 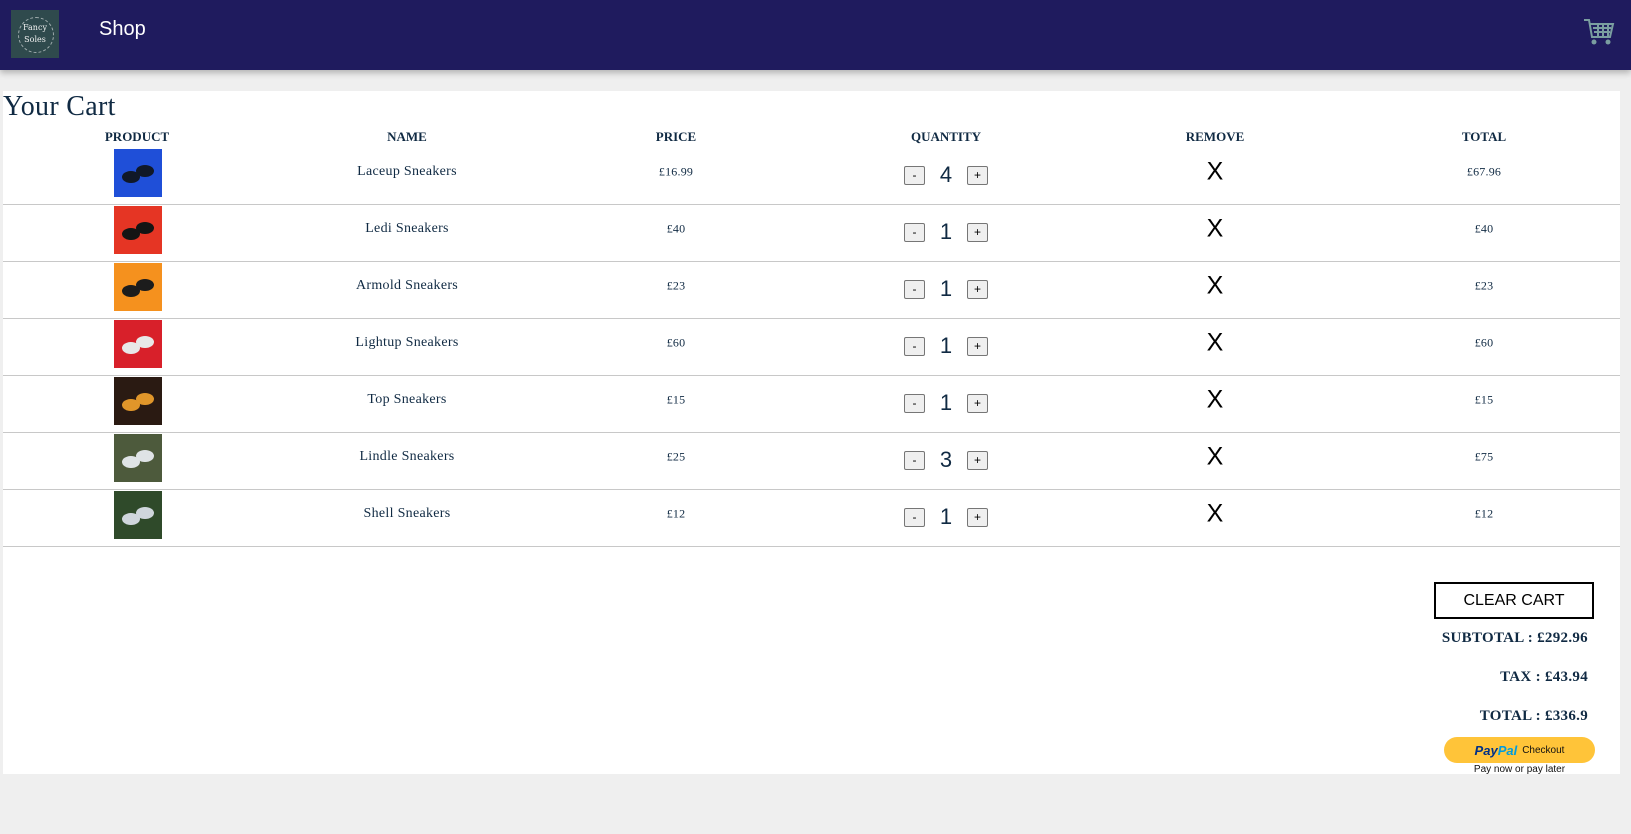 I want to click on product-name: Top Sneakers, so click(x=407, y=399).